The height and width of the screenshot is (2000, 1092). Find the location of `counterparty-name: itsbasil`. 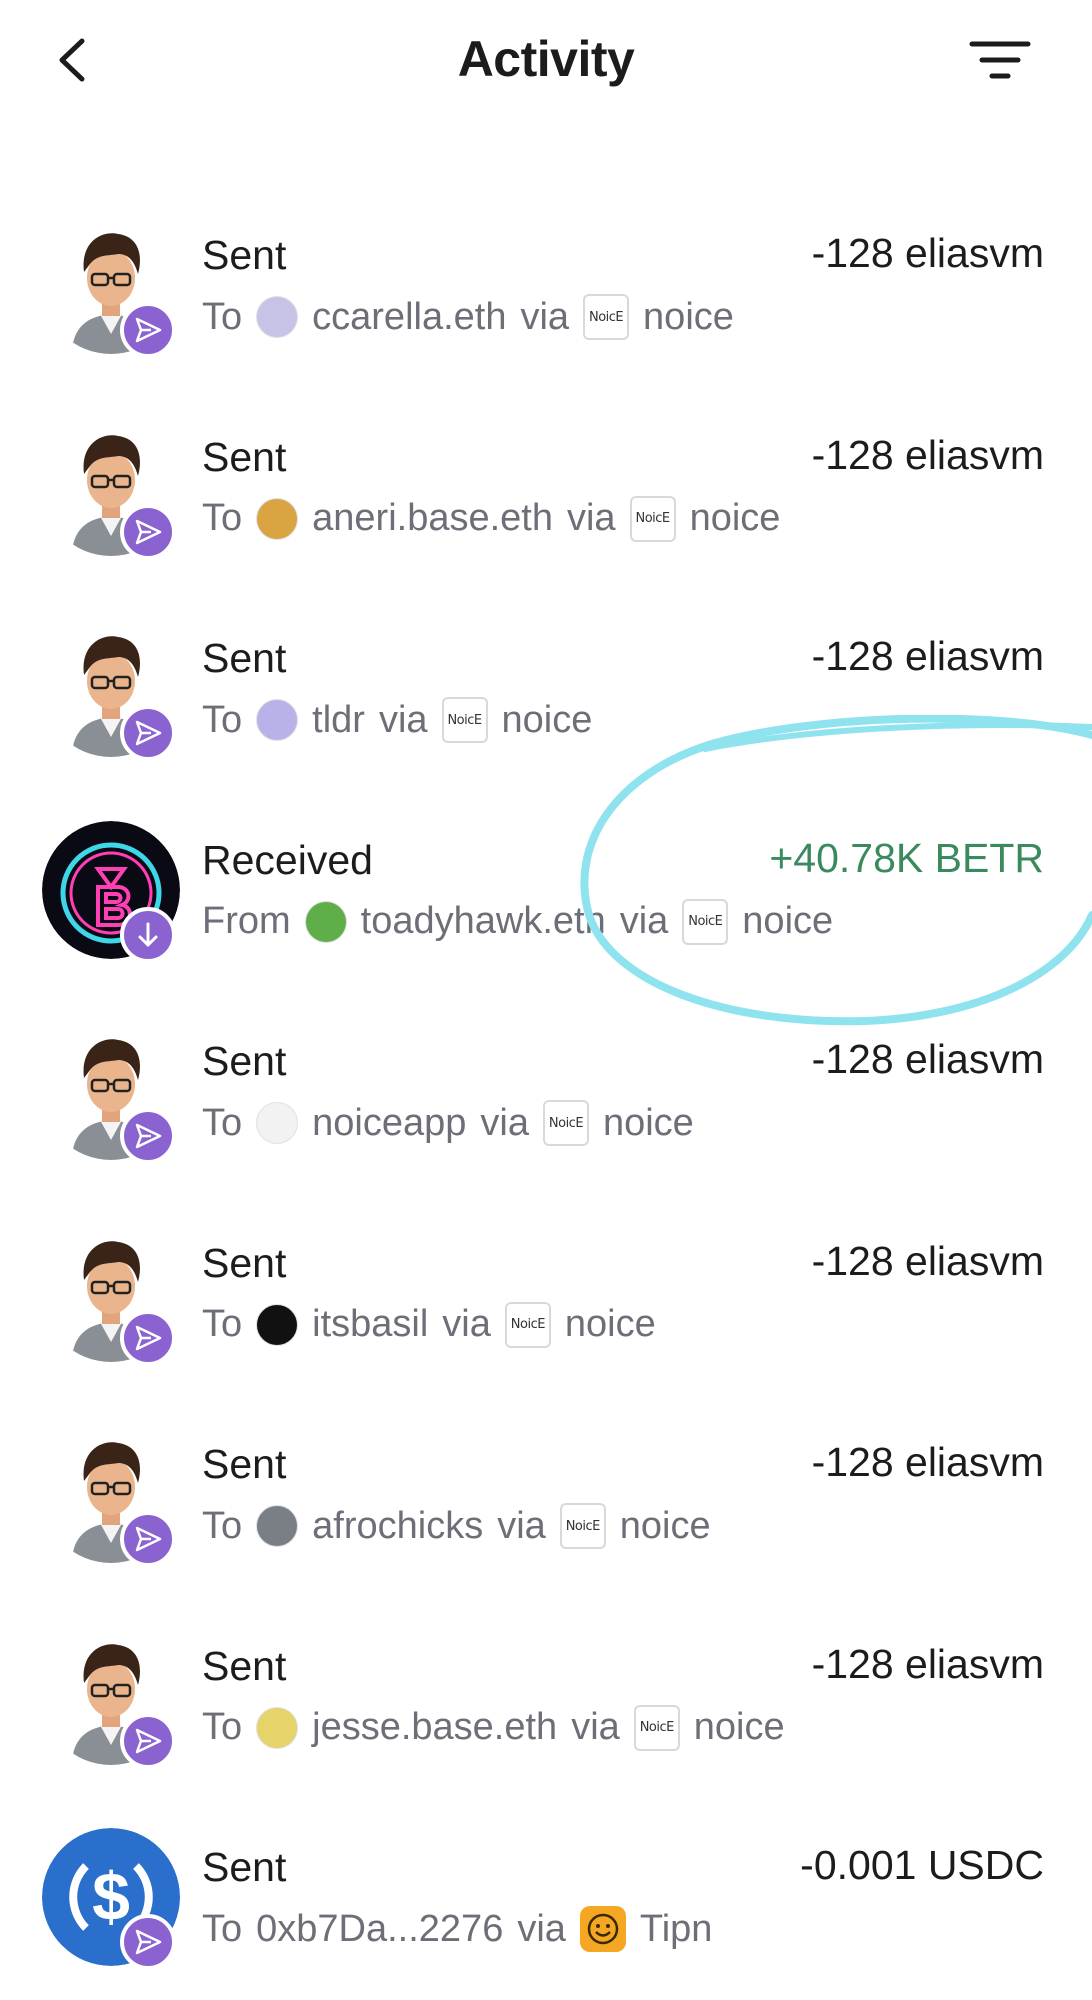

counterparty-name: itsbasil is located at coordinates (370, 1324).